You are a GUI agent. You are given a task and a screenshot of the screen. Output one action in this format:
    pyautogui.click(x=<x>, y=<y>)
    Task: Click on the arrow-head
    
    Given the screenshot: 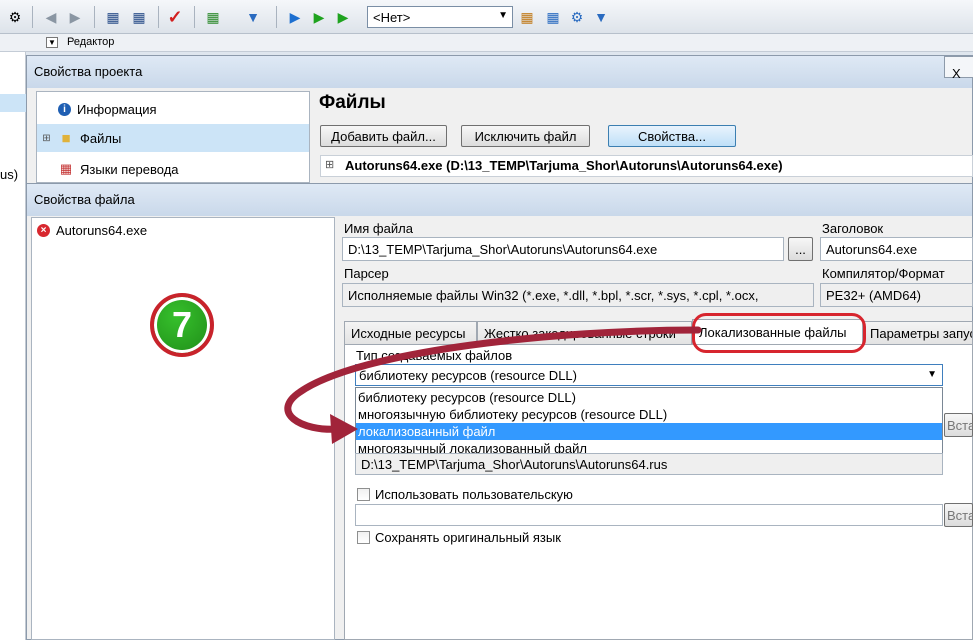 What is the action you would take?
    pyautogui.click(x=344, y=429)
    